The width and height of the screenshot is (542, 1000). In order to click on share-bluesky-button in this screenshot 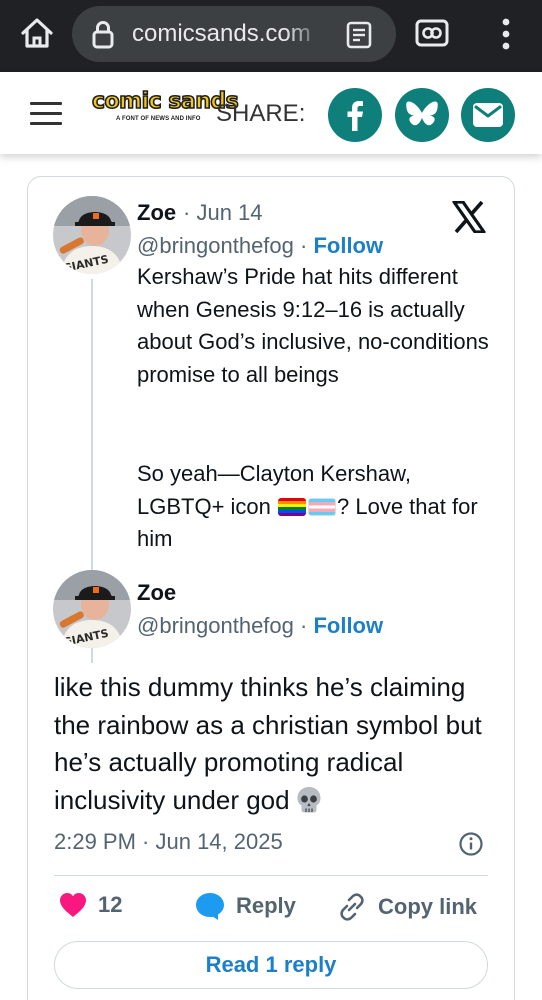, I will do `click(422, 115)`.